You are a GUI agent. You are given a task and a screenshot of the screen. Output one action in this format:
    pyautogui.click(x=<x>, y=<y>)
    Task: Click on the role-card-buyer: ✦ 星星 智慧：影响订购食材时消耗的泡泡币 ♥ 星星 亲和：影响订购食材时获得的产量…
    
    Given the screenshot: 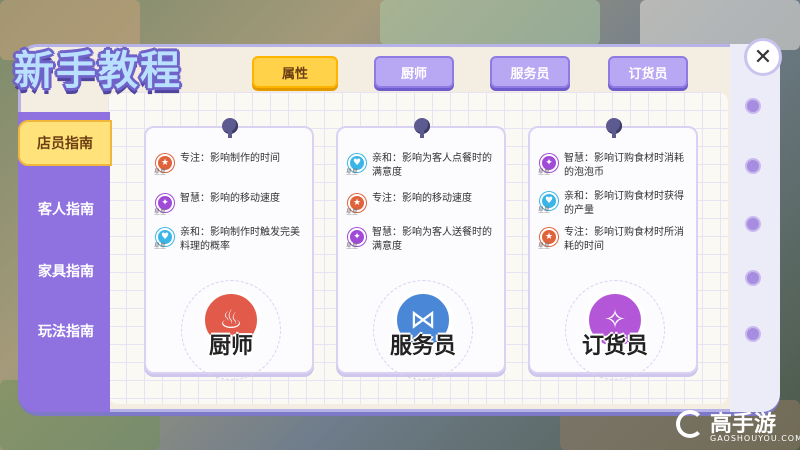 What is the action you would take?
    pyautogui.click(x=613, y=249)
    